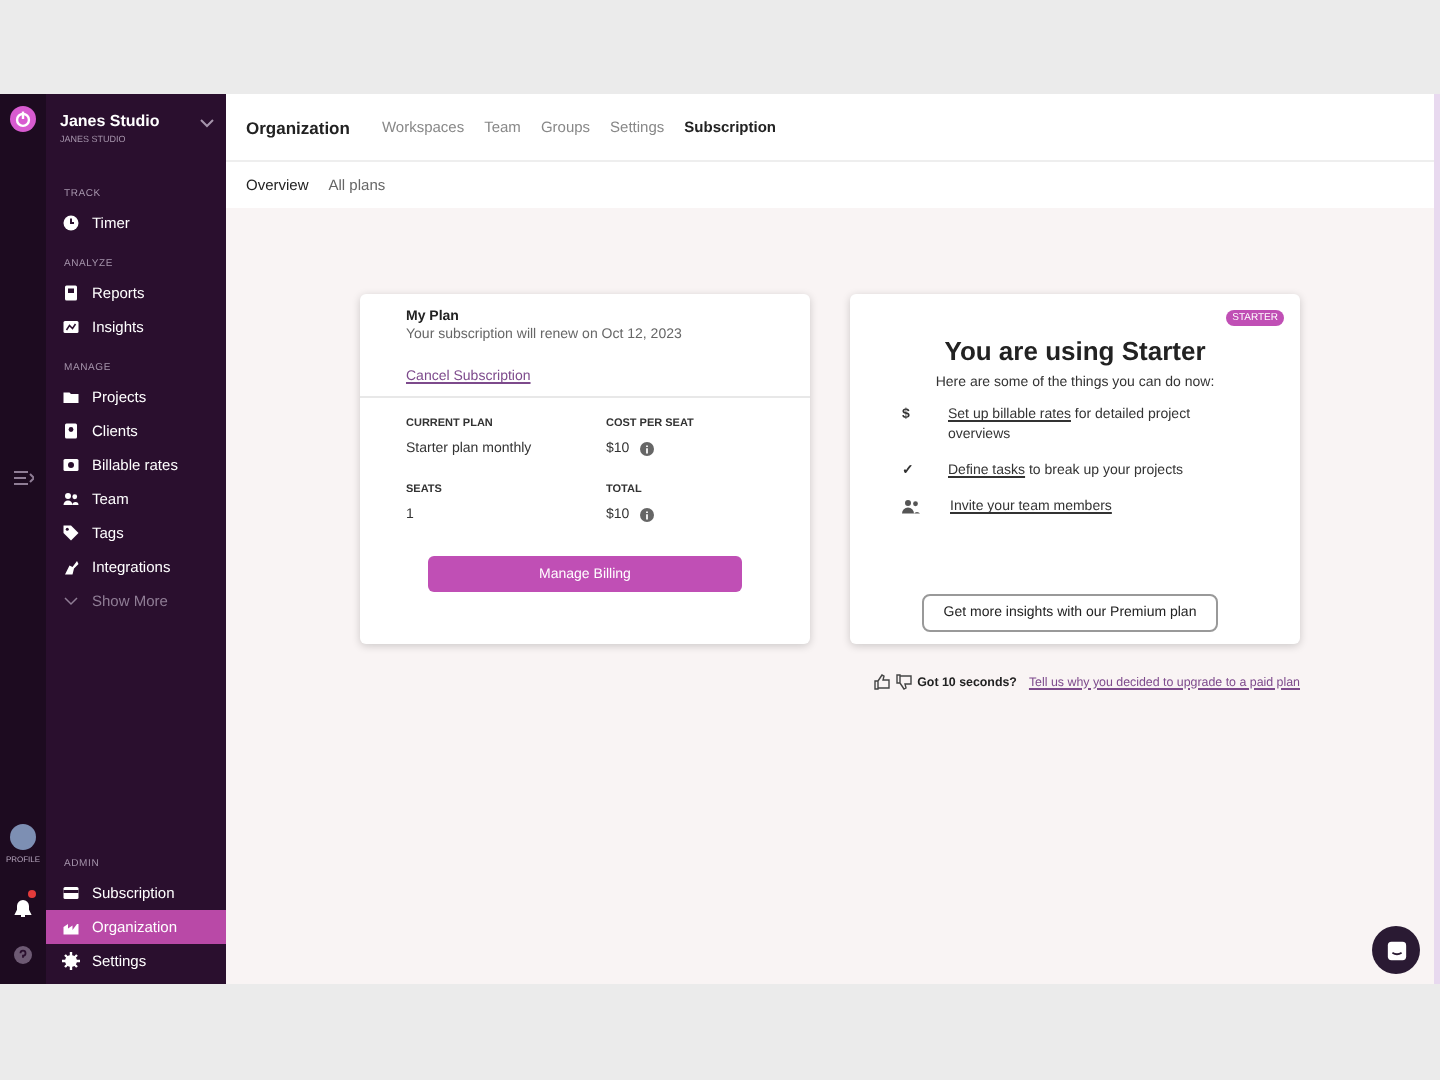 This screenshot has height=1080, width=1440. Describe the element at coordinates (298, 127) in the screenshot. I see `page-title: Organization` at that location.